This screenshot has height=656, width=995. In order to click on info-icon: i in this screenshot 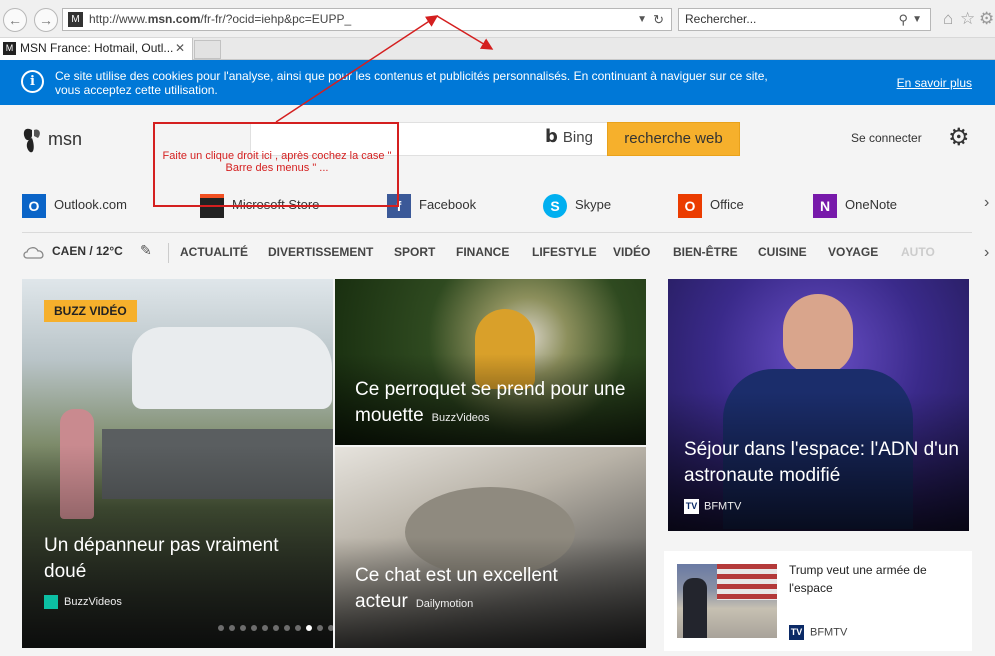, I will do `click(32, 81)`.